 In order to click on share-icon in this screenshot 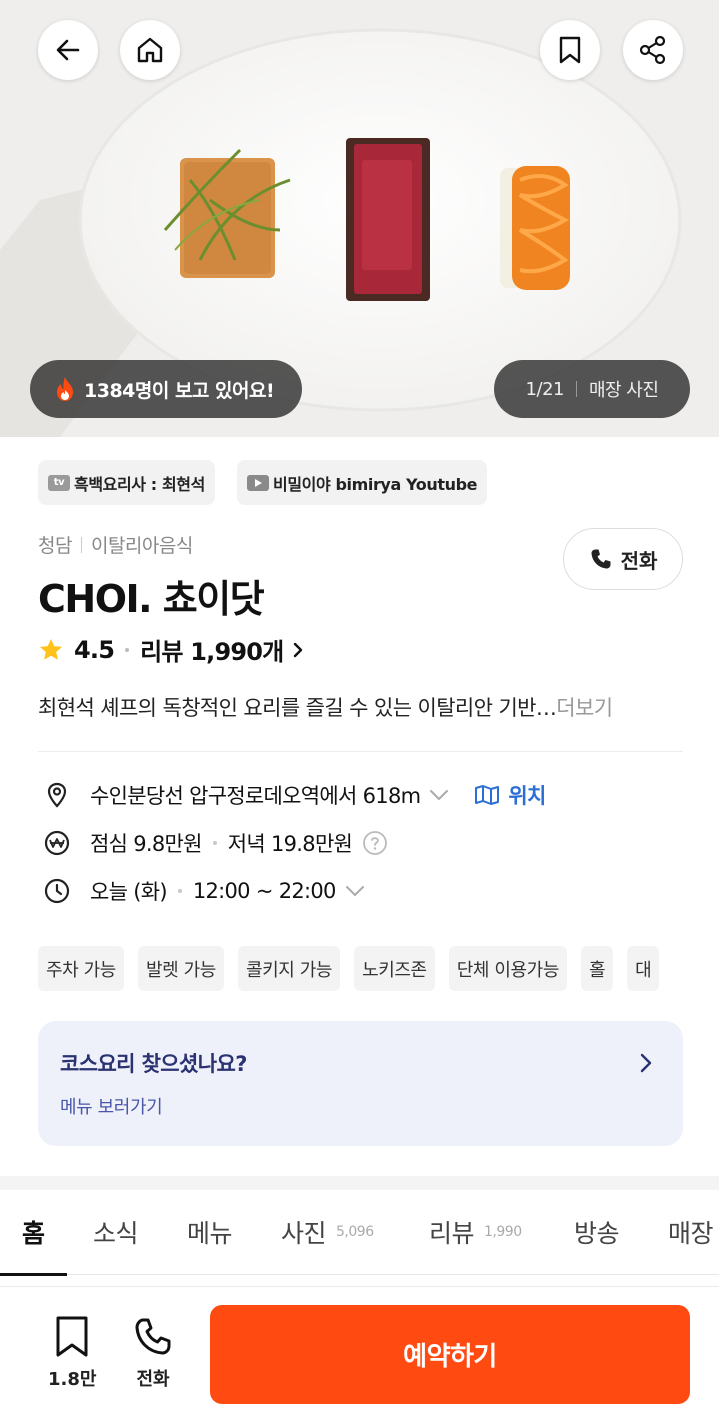, I will do `click(652, 50)`.